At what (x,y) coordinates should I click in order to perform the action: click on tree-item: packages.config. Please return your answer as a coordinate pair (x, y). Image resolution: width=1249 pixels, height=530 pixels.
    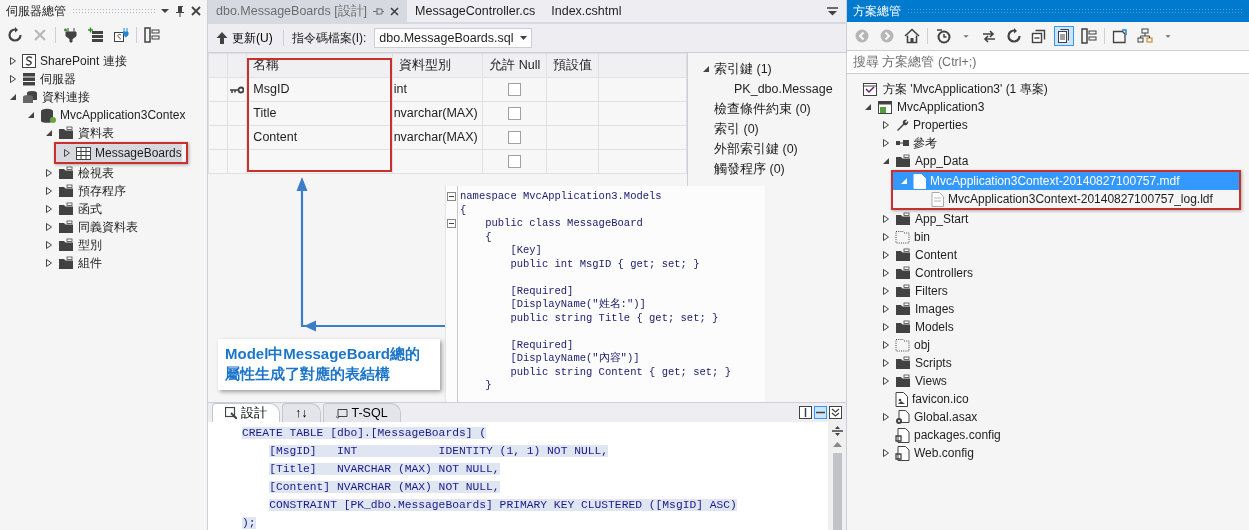
    Looking at the image, I should click on (1048, 435).